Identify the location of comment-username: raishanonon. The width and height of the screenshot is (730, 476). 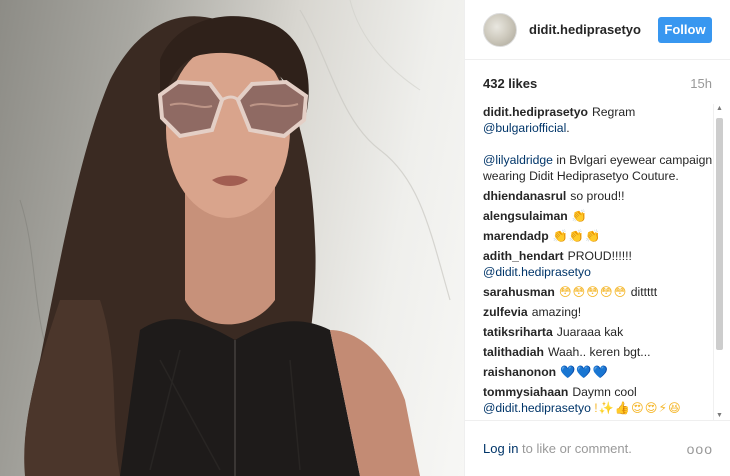
(519, 372).